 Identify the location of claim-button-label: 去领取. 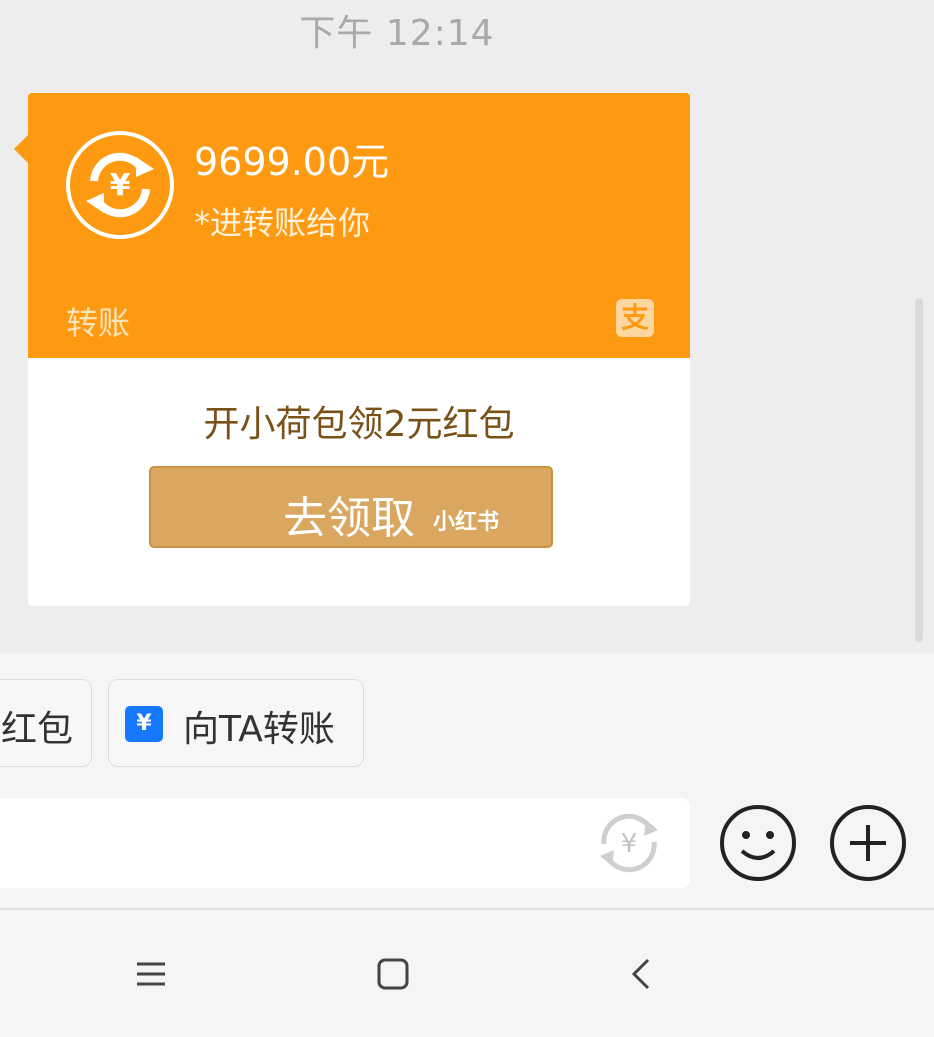
(349, 518).